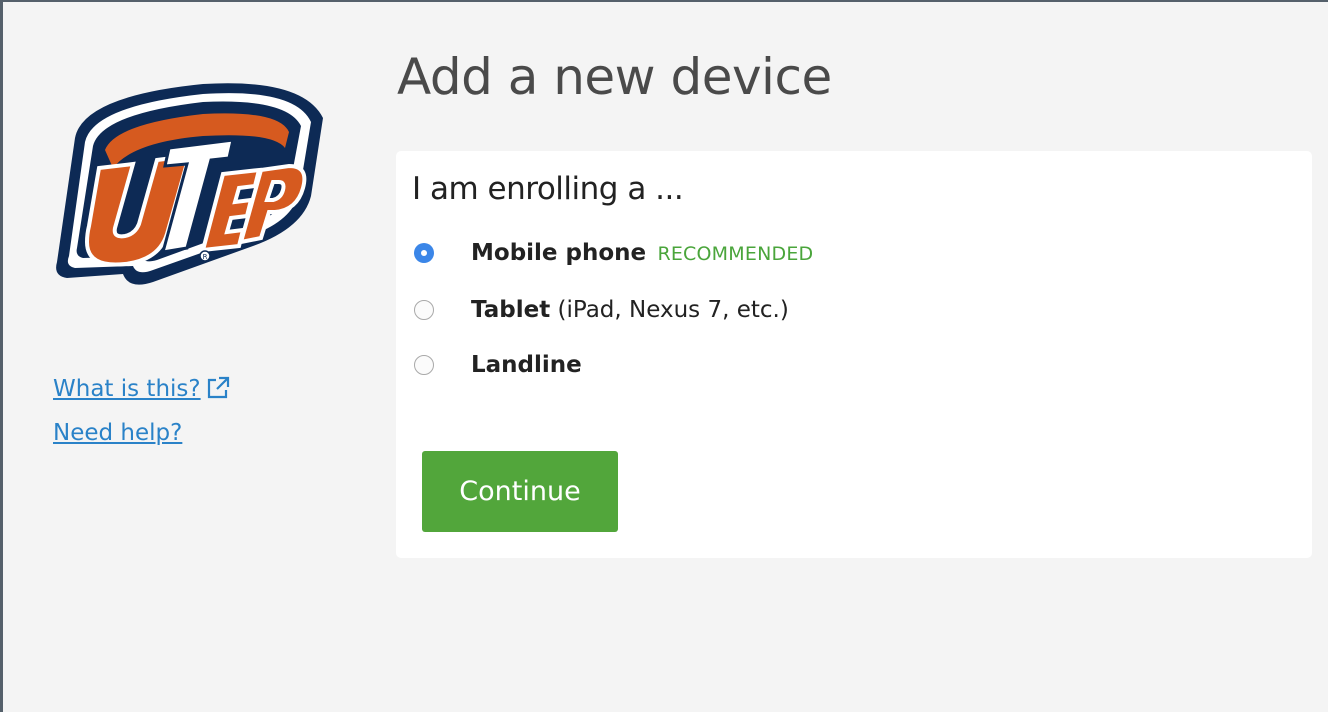 This screenshot has height=712, width=1328. What do you see at coordinates (424, 253) in the screenshot?
I see `radio-mobile-phone` at bounding box center [424, 253].